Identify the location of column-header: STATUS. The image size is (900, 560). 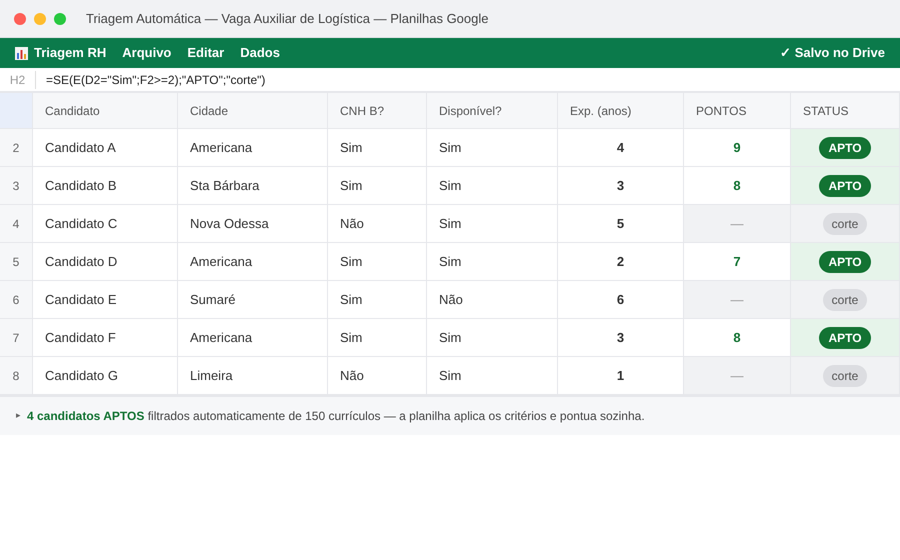
(845, 111).